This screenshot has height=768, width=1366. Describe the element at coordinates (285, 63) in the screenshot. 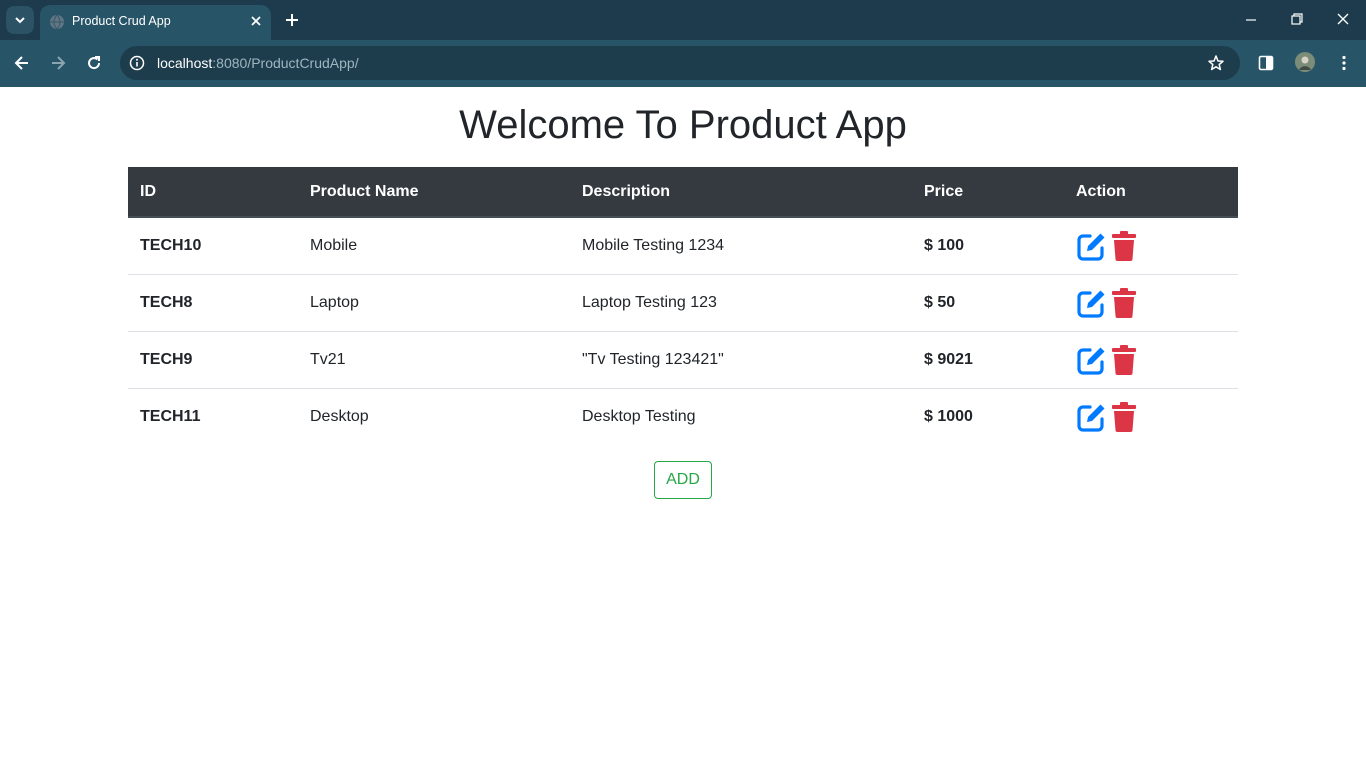

I see `url-path: :8080/ProductCrudApp/` at that location.